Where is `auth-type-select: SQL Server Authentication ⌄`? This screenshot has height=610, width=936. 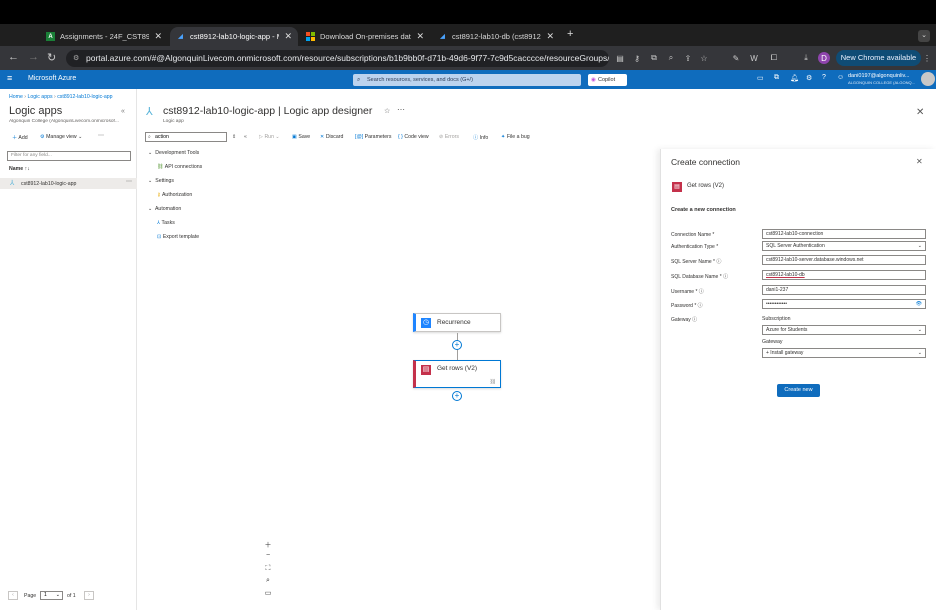 auth-type-select: SQL Server Authentication ⌄ is located at coordinates (844, 246).